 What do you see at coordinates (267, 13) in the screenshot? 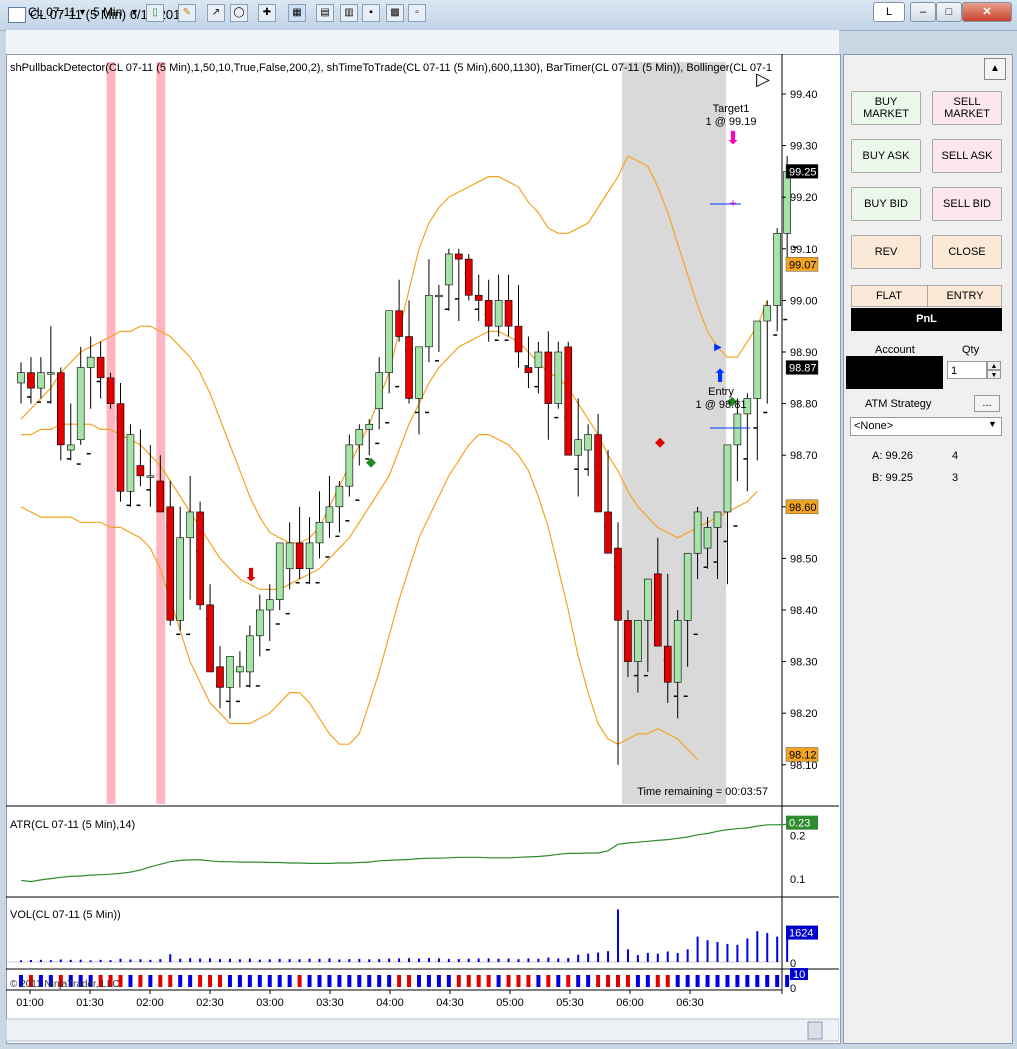
I see `crosshair-icon: ✚` at bounding box center [267, 13].